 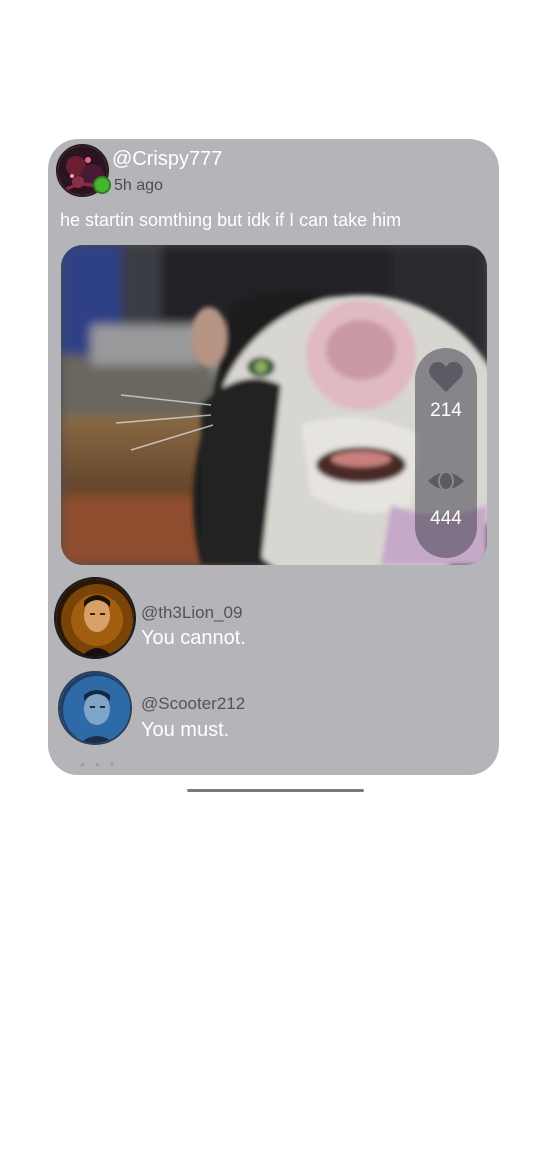 I want to click on post-time: 5h ago, so click(x=138, y=185).